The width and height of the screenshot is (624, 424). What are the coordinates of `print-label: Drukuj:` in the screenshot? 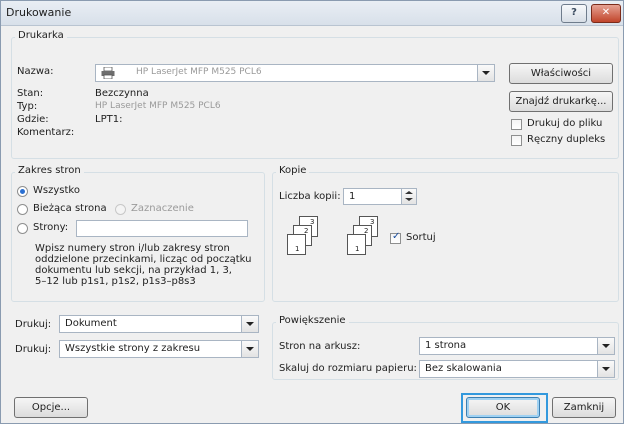 It's located at (33, 349).